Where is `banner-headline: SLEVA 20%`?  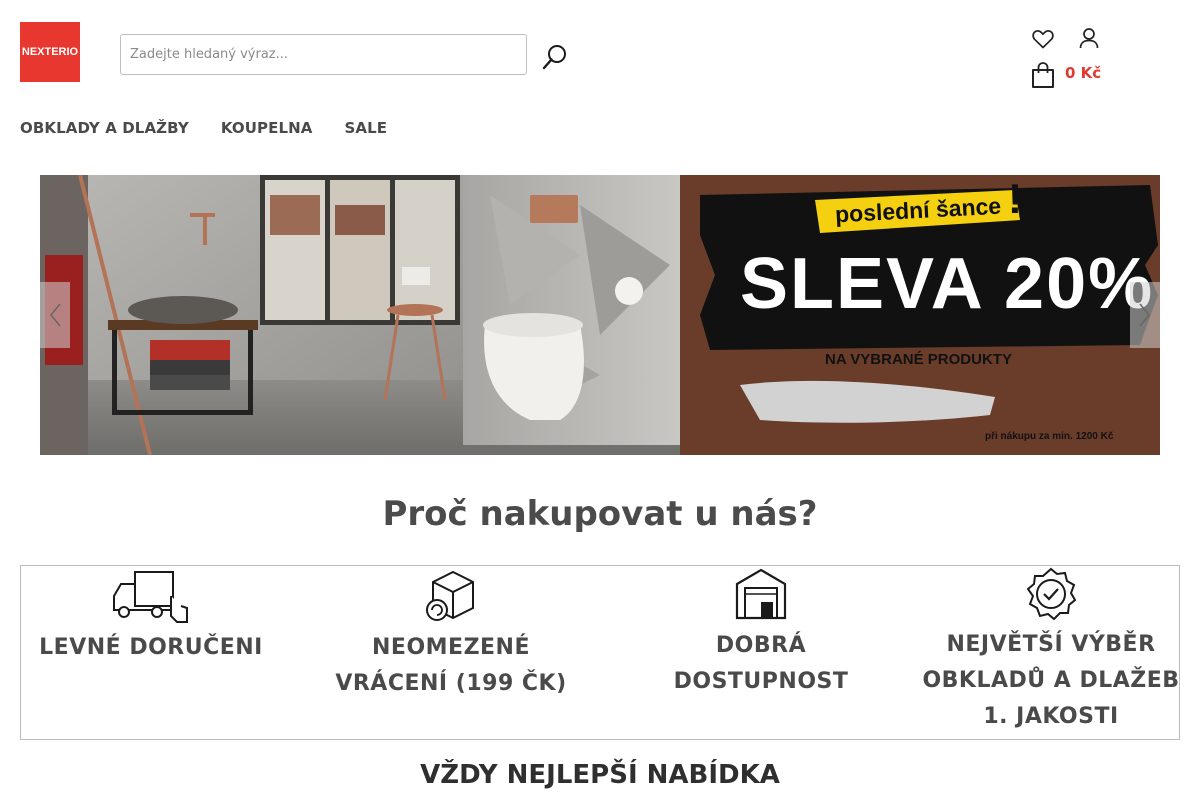 banner-headline: SLEVA 20% is located at coordinates (947, 284).